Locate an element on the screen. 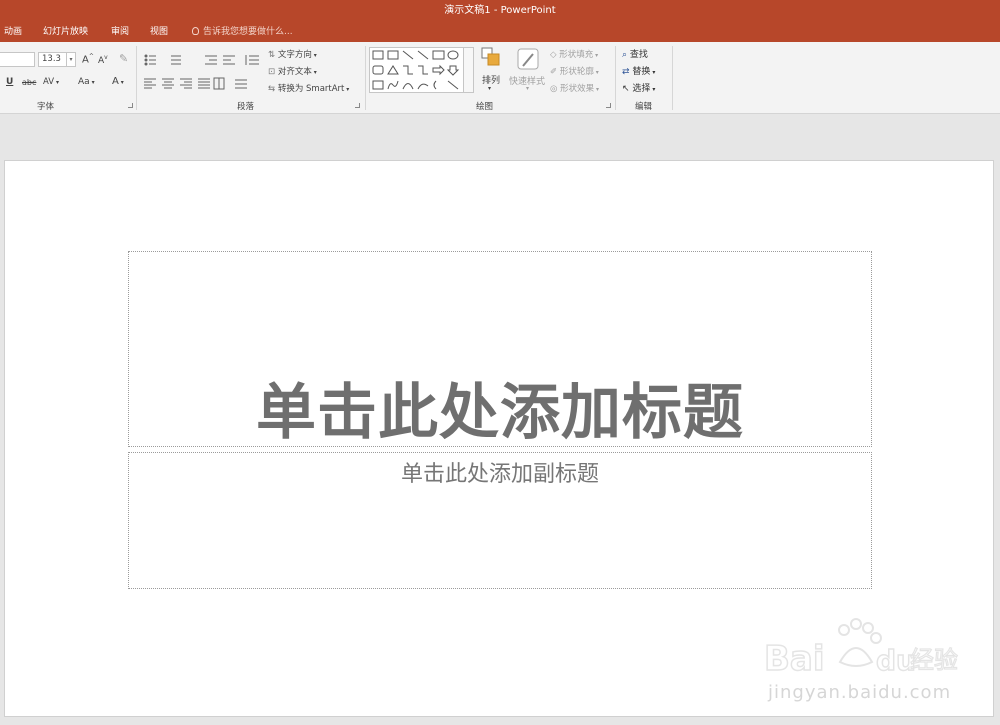 This screenshot has width=1000, height=725. search-icon: ⌕ is located at coordinates (626, 55).